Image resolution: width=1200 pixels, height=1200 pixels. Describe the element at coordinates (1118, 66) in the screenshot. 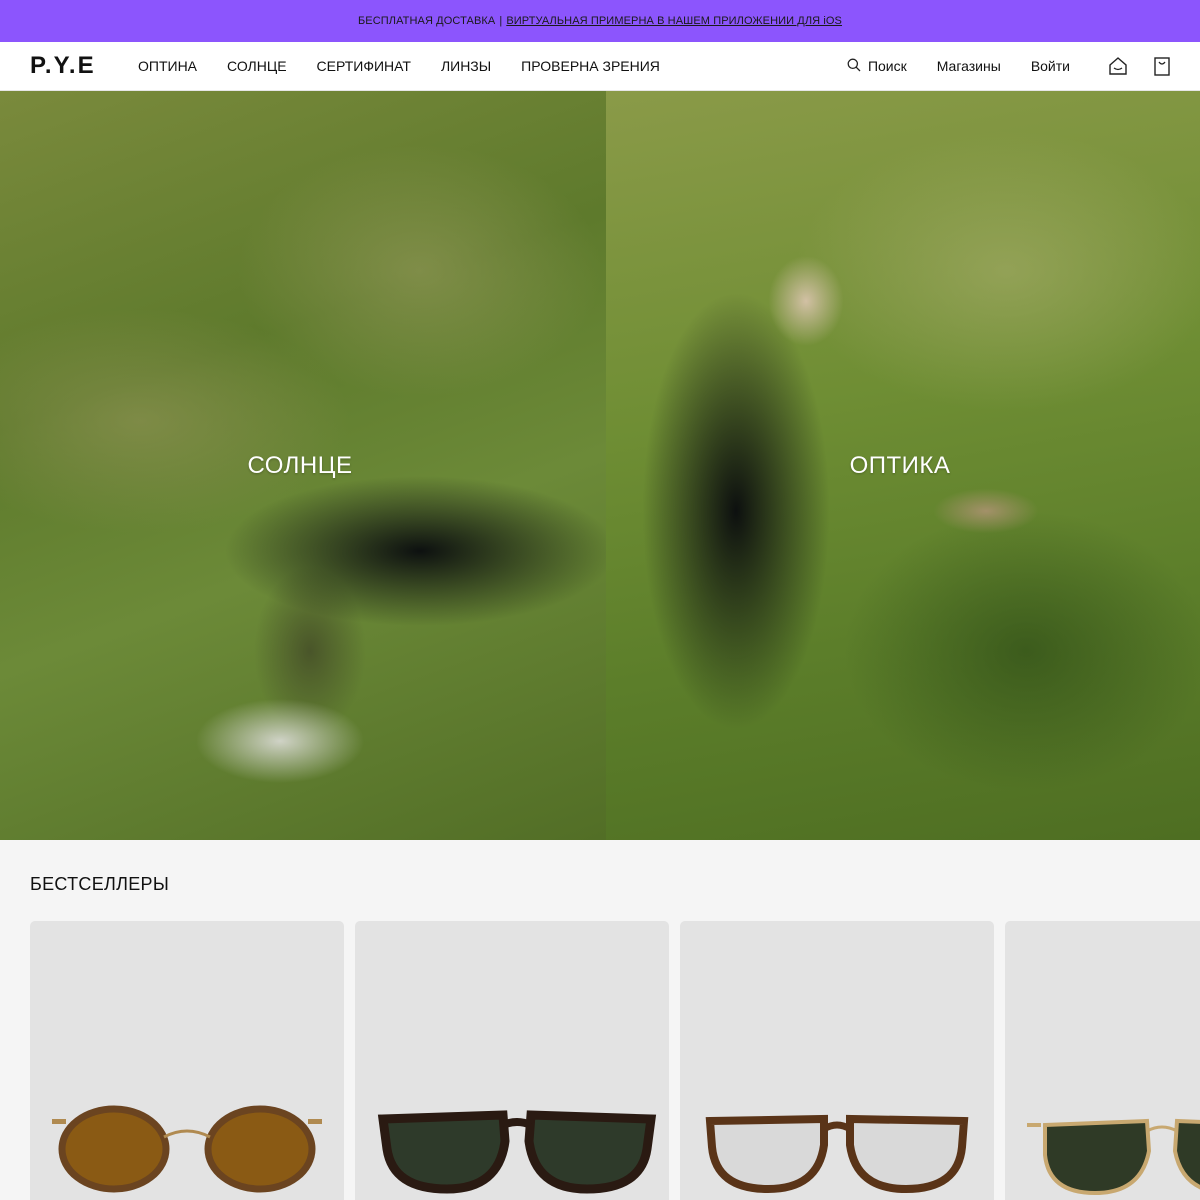

I see `home-icon` at that location.